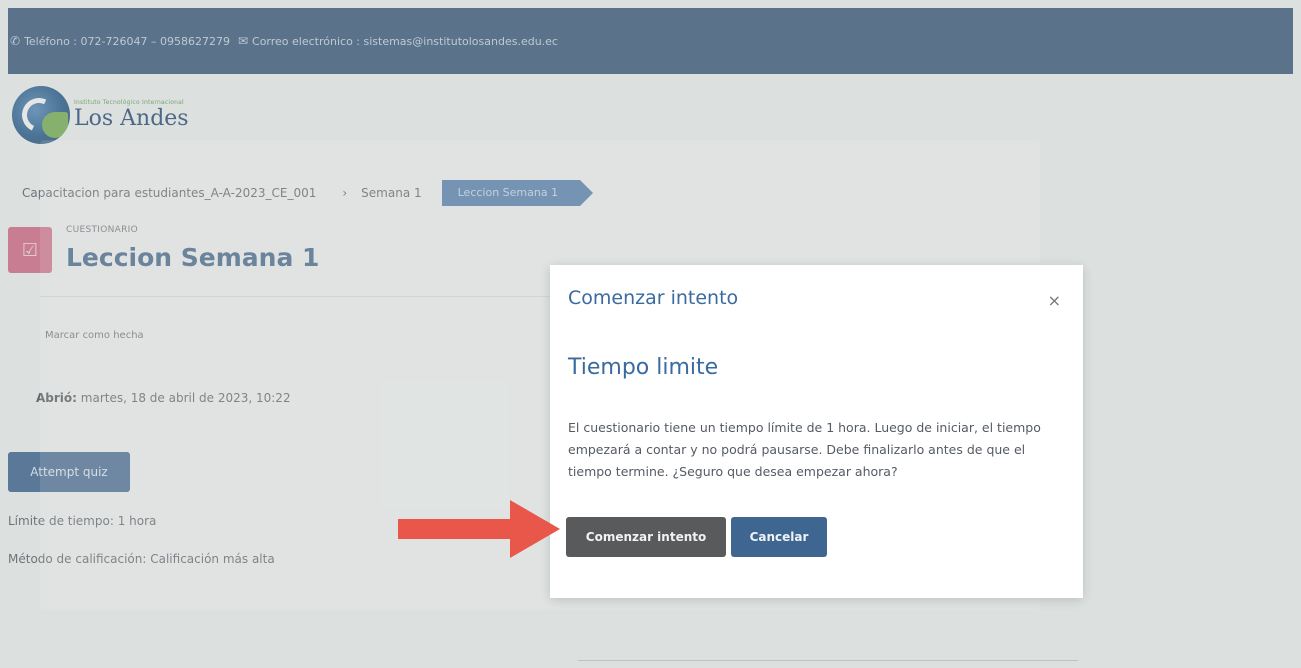  I want to click on dialog-heading: Tiempo limite, so click(643, 367).